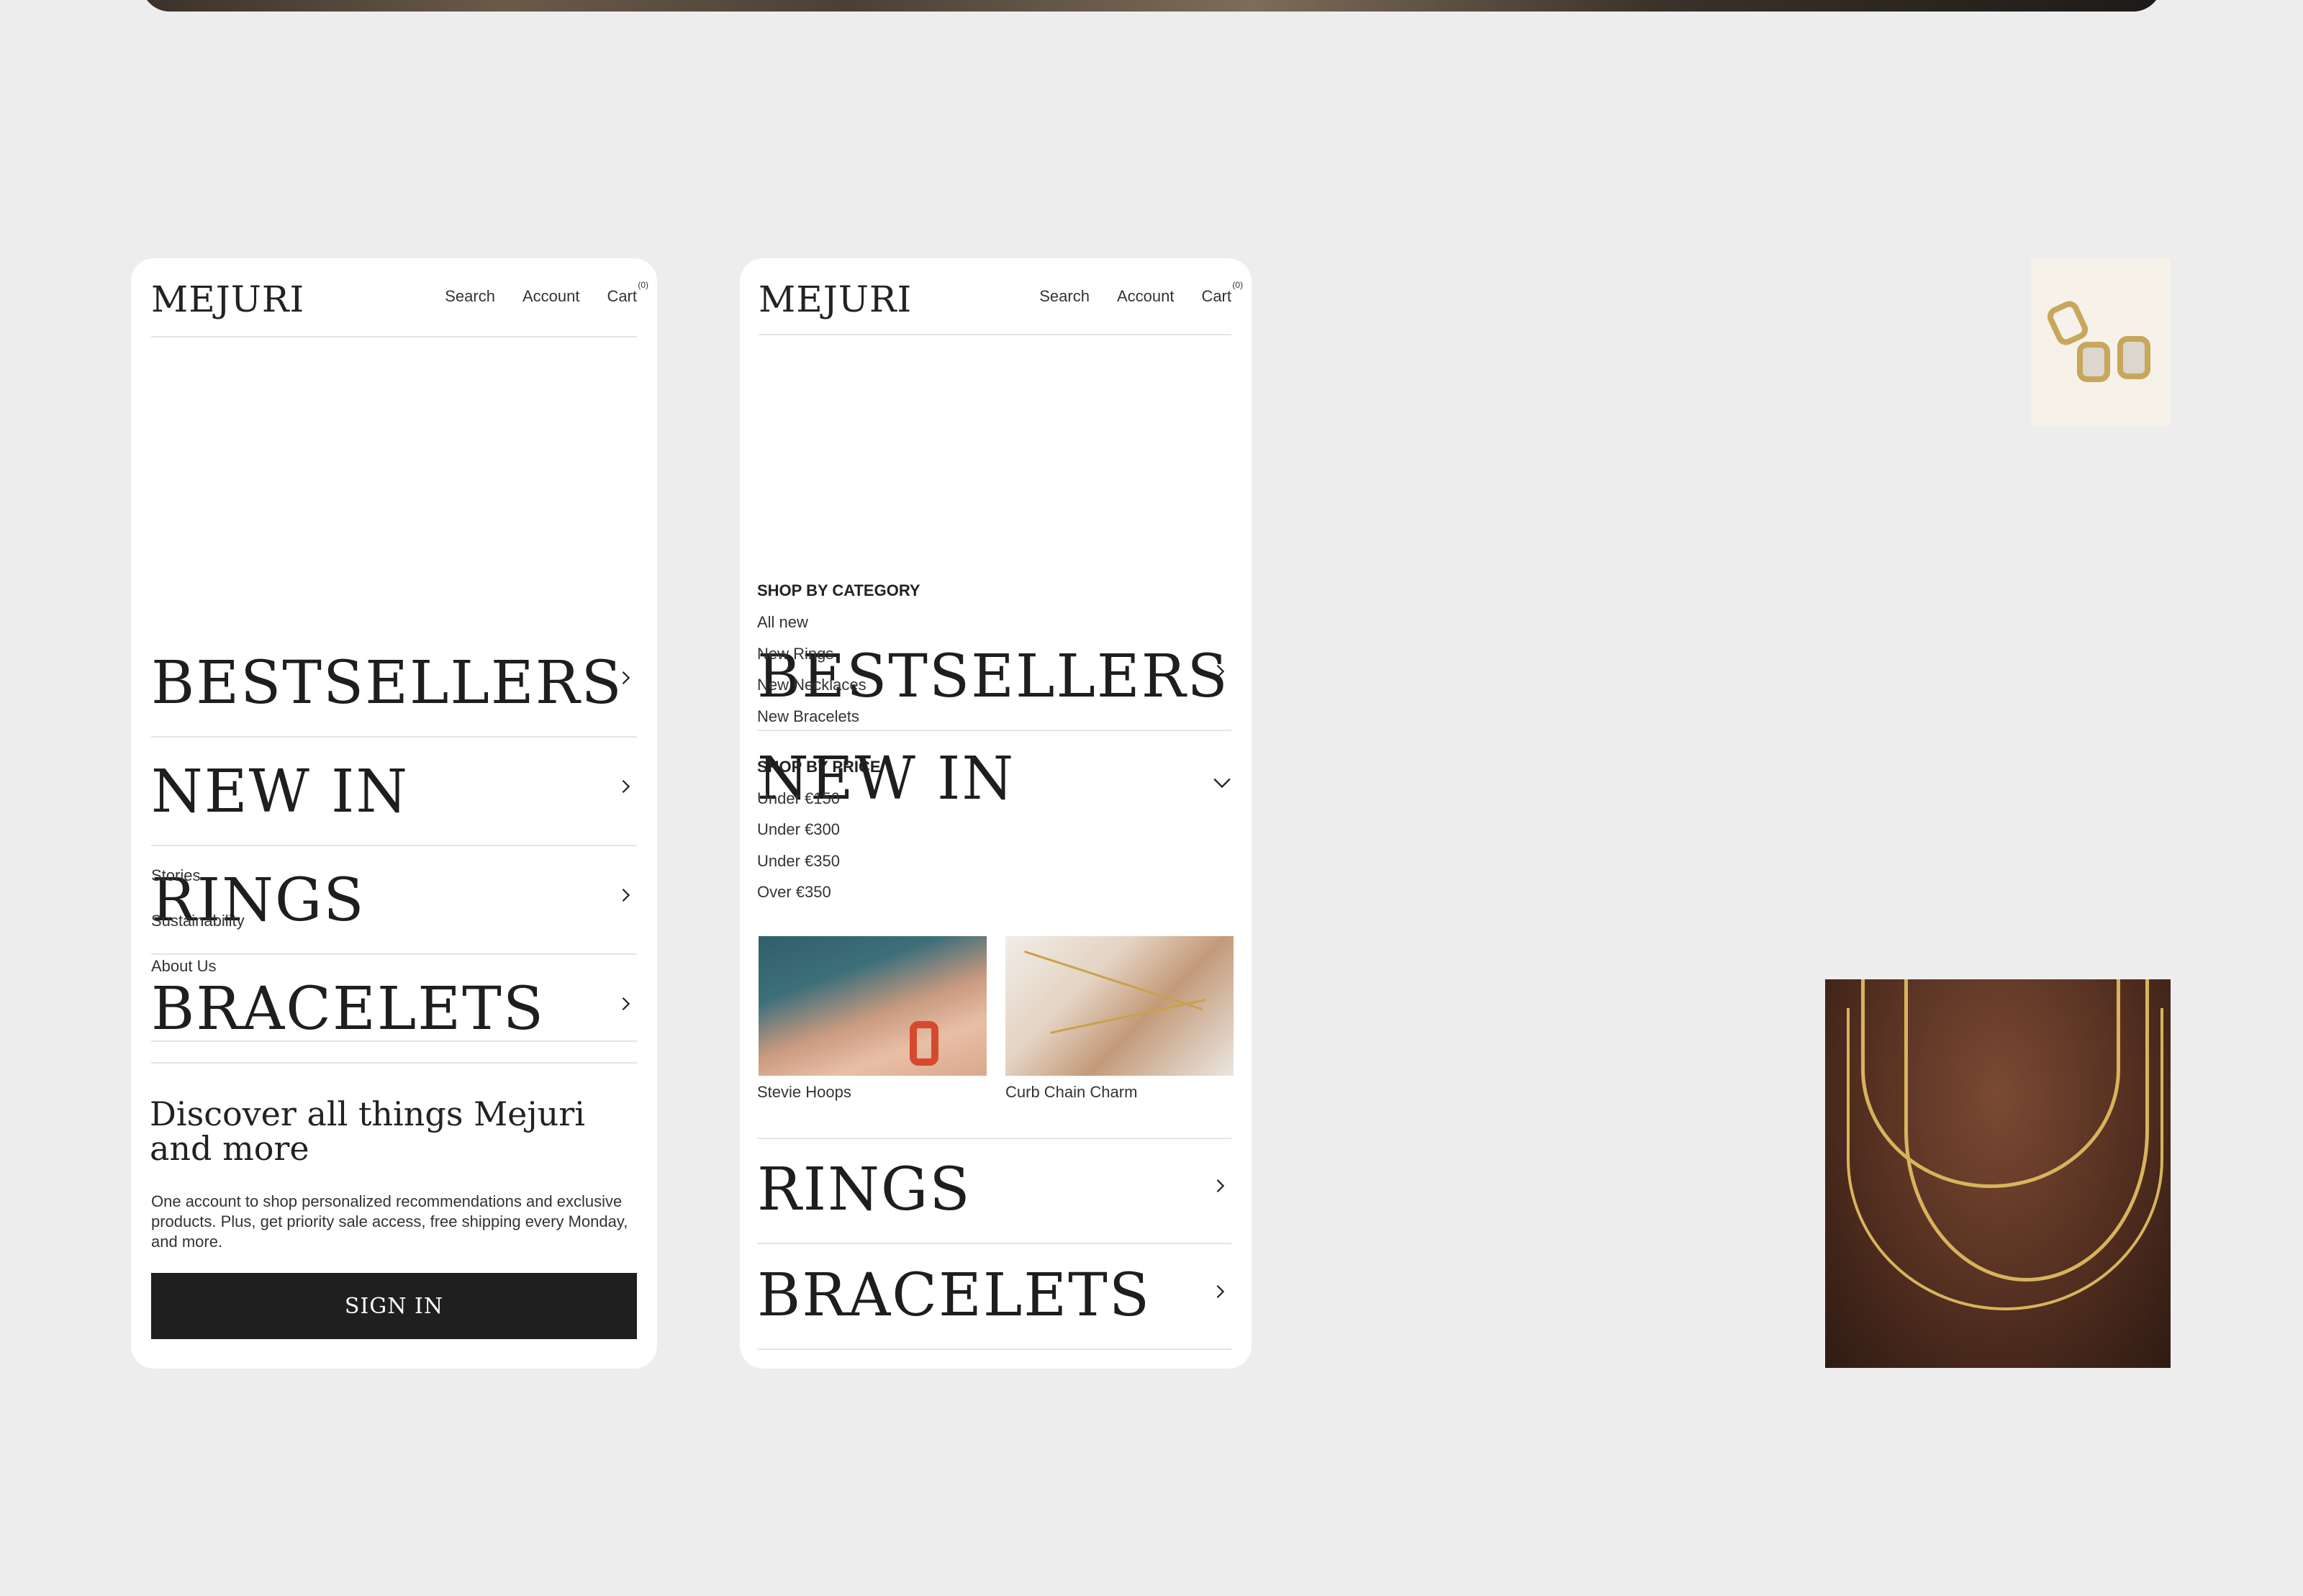  What do you see at coordinates (804, 1093) in the screenshot?
I see `product-name-stevie-hoops: Stevie Hoops` at bounding box center [804, 1093].